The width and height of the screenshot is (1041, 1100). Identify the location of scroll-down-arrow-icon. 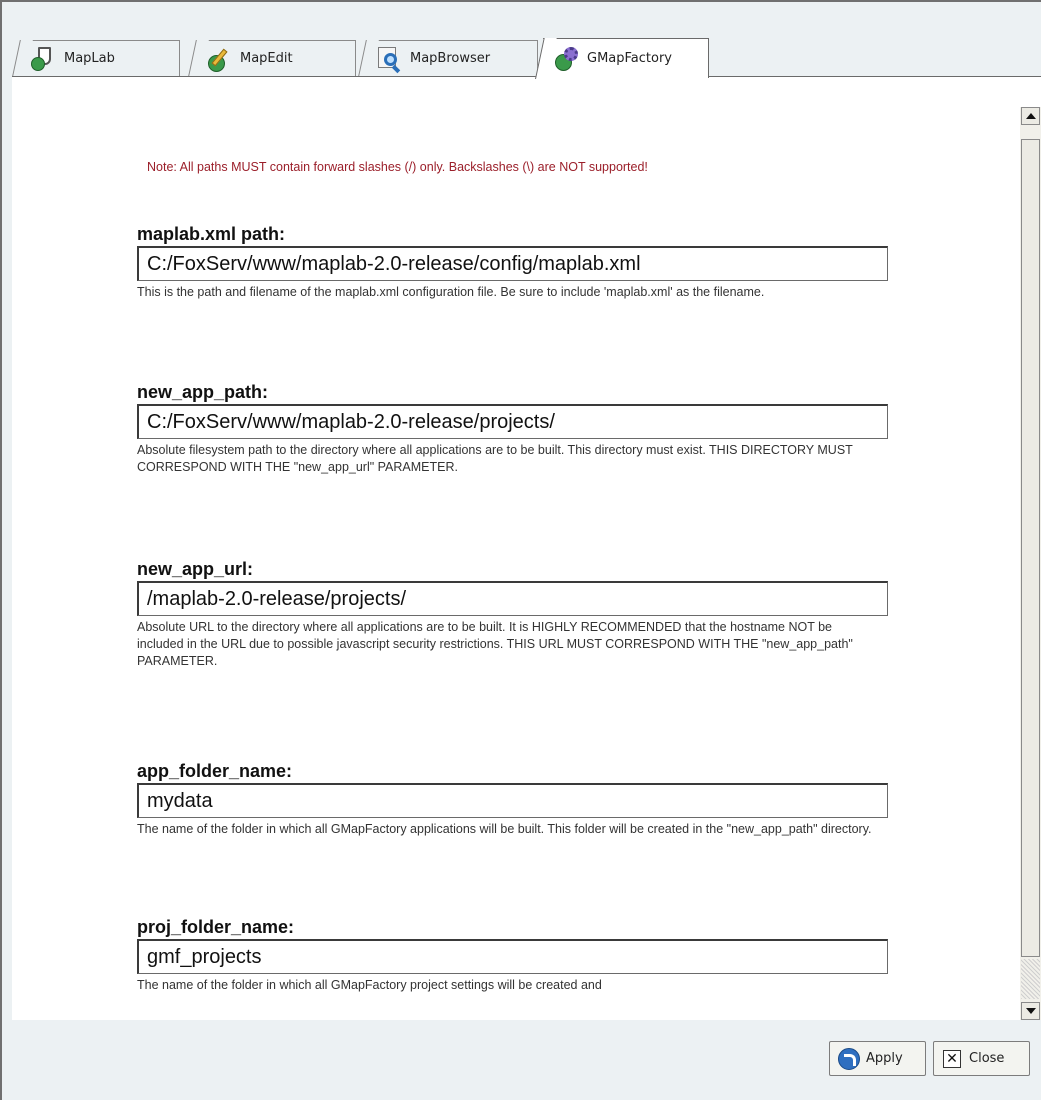
(1030, 1011).